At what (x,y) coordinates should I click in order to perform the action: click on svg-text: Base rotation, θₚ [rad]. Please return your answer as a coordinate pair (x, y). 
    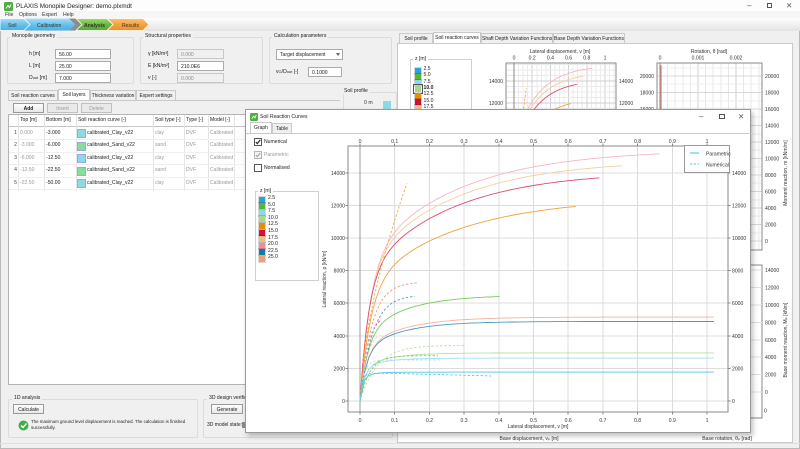
    Looking at the image, I should click on (727, 439).